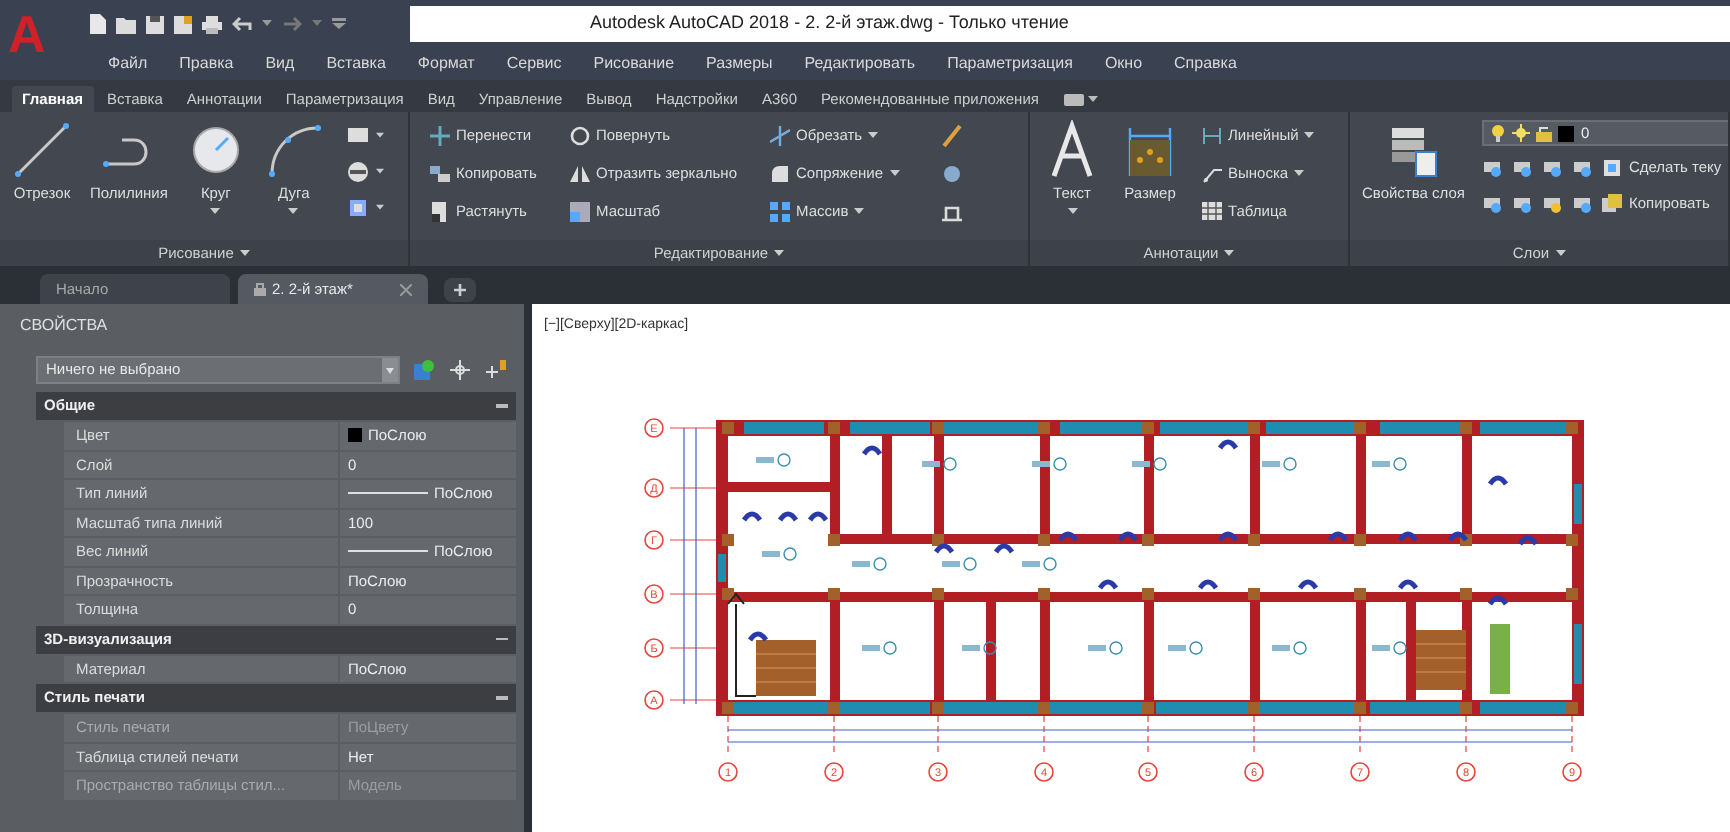  I want to click on lightbulb-icon, so click(1498, 133).